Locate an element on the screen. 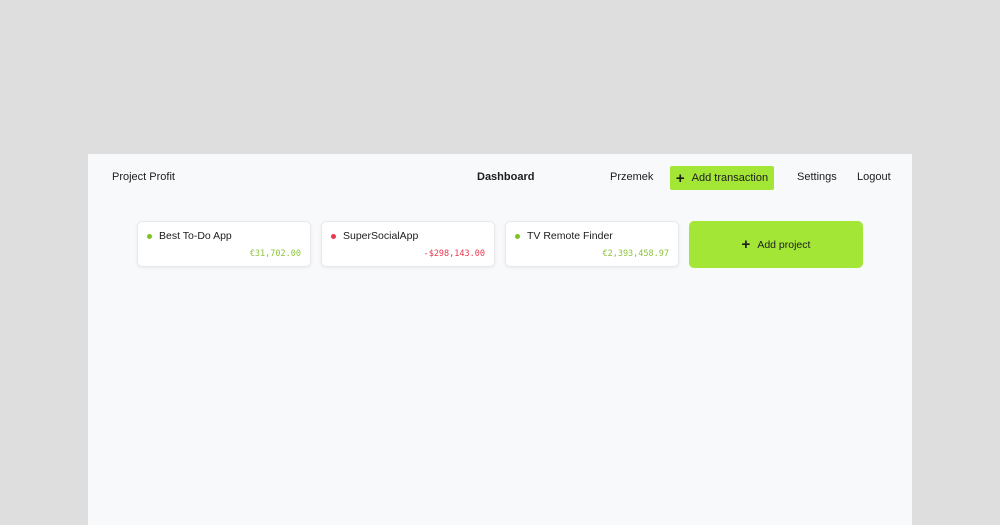 This screenshot has height=525, width=1000. project-amount: €2,393,458.97 is located at coordinates (635, 254).